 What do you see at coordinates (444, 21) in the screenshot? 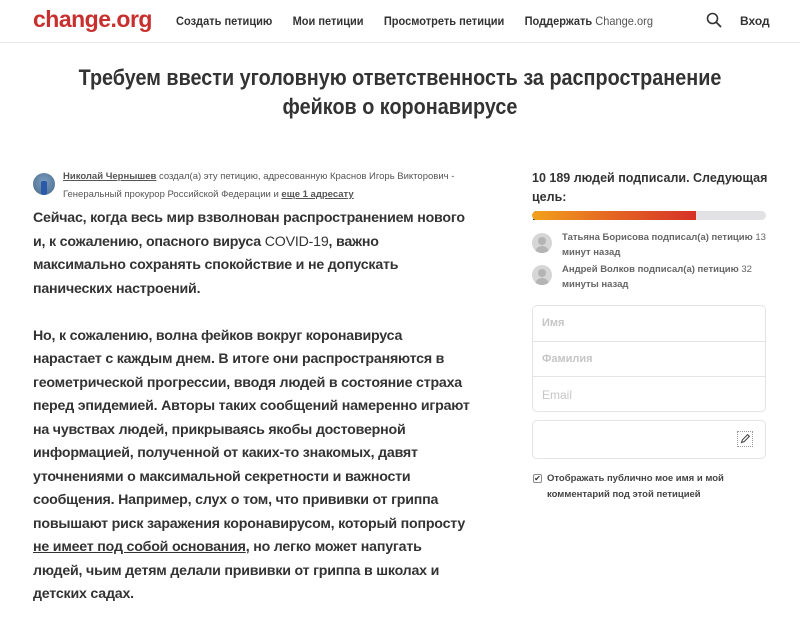
I see `nav-browse-petitions: Просмотреть петиции` at bounding box center [444, 21].